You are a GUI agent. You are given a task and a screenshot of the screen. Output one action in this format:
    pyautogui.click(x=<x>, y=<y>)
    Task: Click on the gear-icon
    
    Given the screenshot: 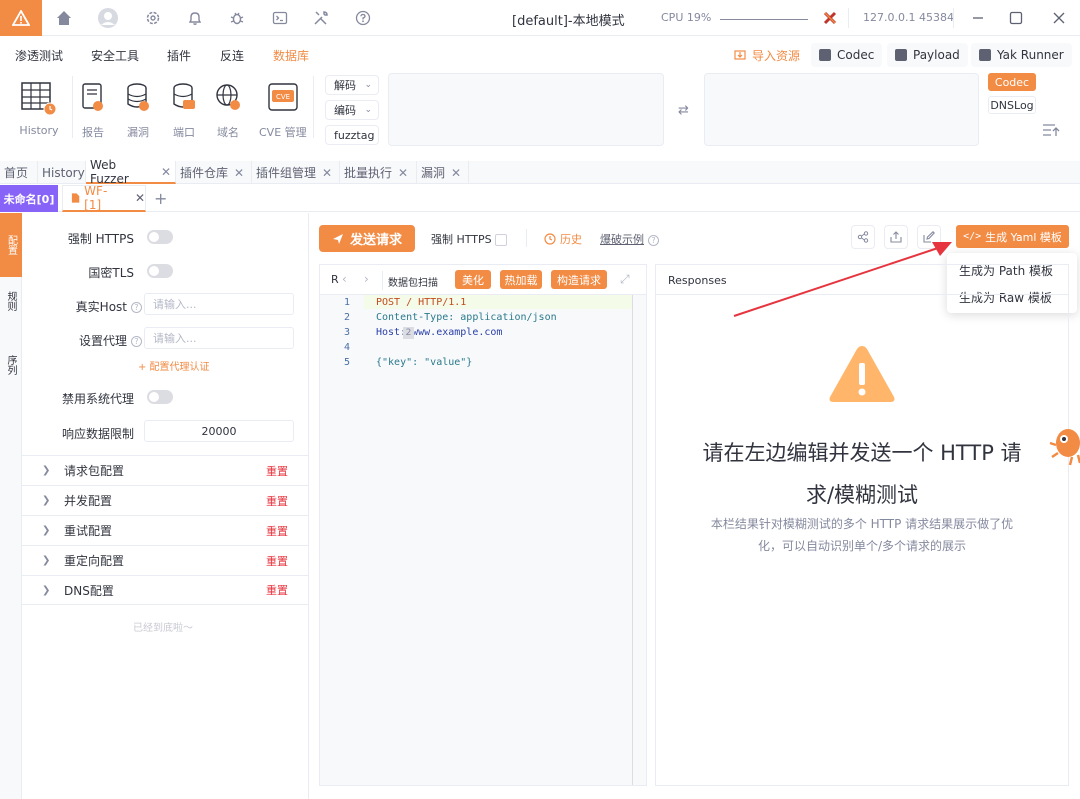 What is the action you would take?
    pyautogui.click(x=153, y=18)
    